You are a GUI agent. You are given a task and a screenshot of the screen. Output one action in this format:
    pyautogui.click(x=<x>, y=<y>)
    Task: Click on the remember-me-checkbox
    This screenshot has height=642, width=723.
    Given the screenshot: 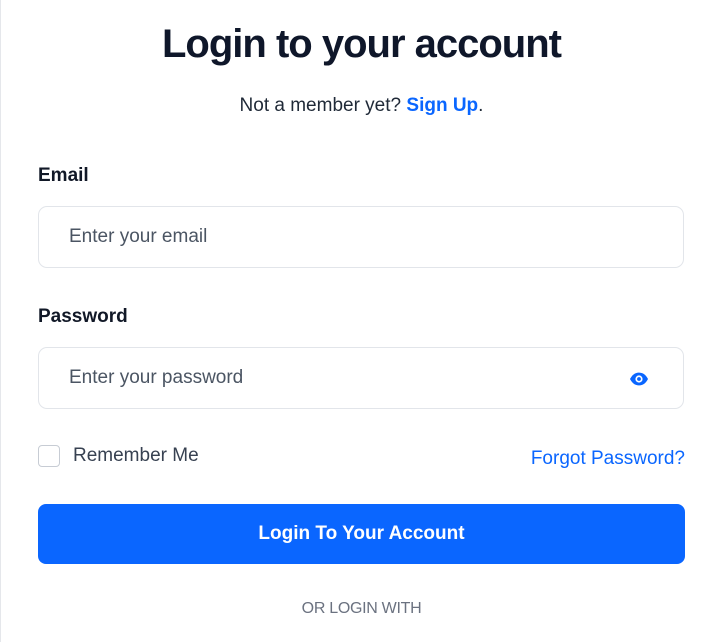 What is the action you would take?
    pyautogui.click(x=49, y=456)
    